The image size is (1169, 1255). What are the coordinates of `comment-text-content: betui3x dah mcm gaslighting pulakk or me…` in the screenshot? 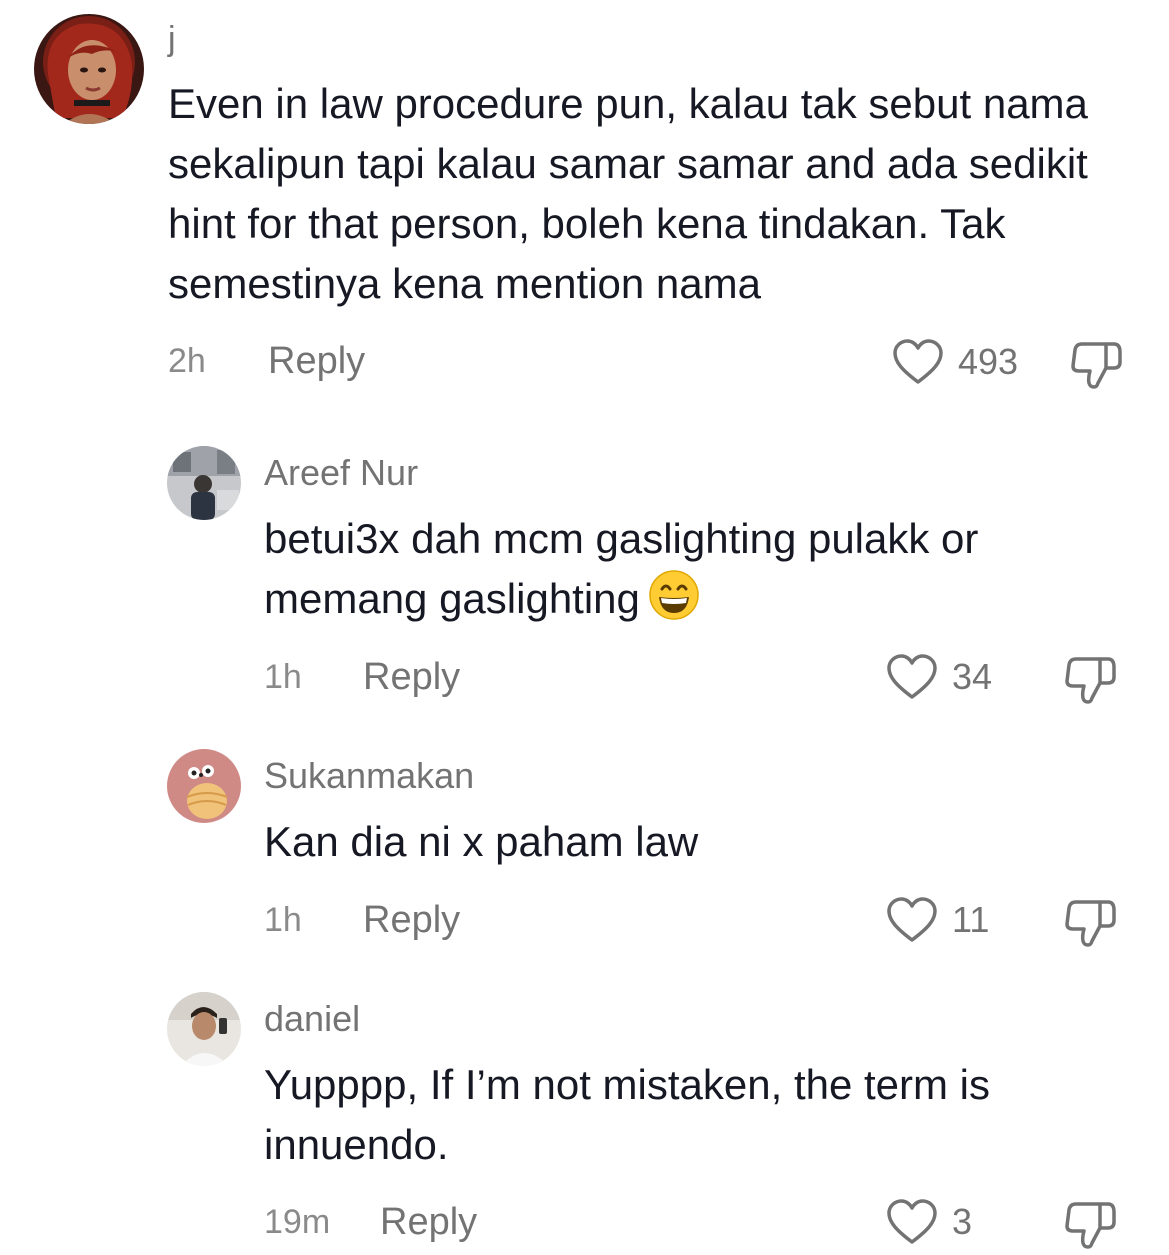 It's located at (621, 568).